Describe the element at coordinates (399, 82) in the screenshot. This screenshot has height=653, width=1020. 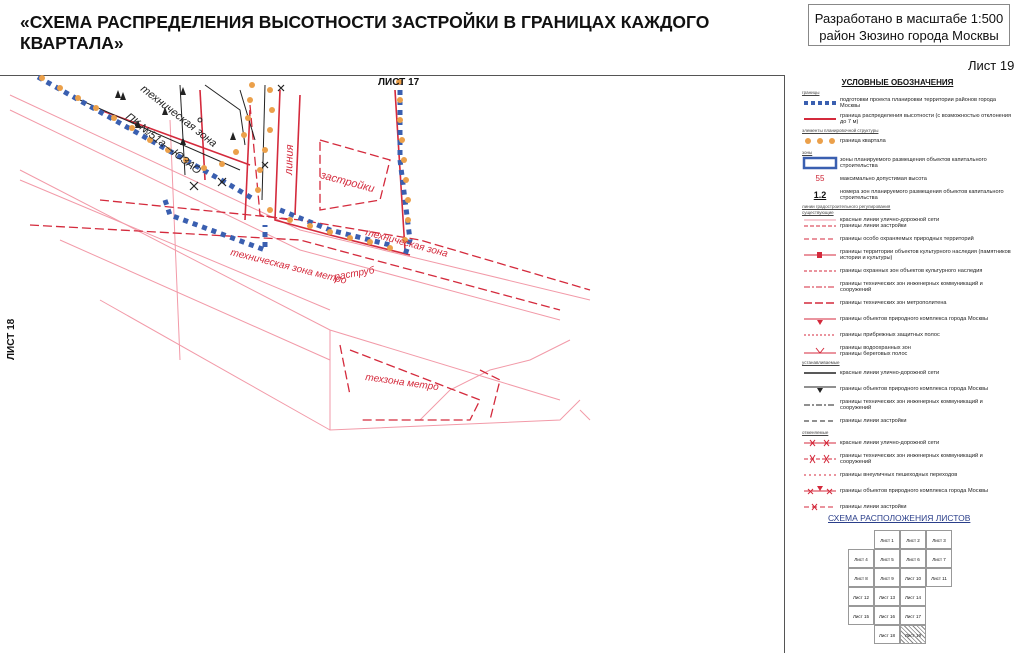
I see `label-sheet-17: ЛИСТ 17` at that location.